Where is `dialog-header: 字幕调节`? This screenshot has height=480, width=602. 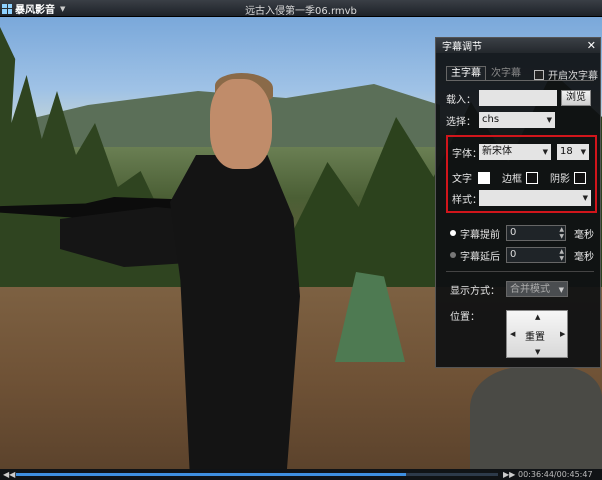
dialog-header: 字幕调节 is located at coordinates (518, 45).